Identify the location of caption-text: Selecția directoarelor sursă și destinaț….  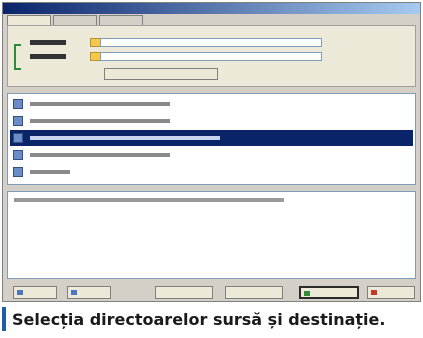
(199, 319).